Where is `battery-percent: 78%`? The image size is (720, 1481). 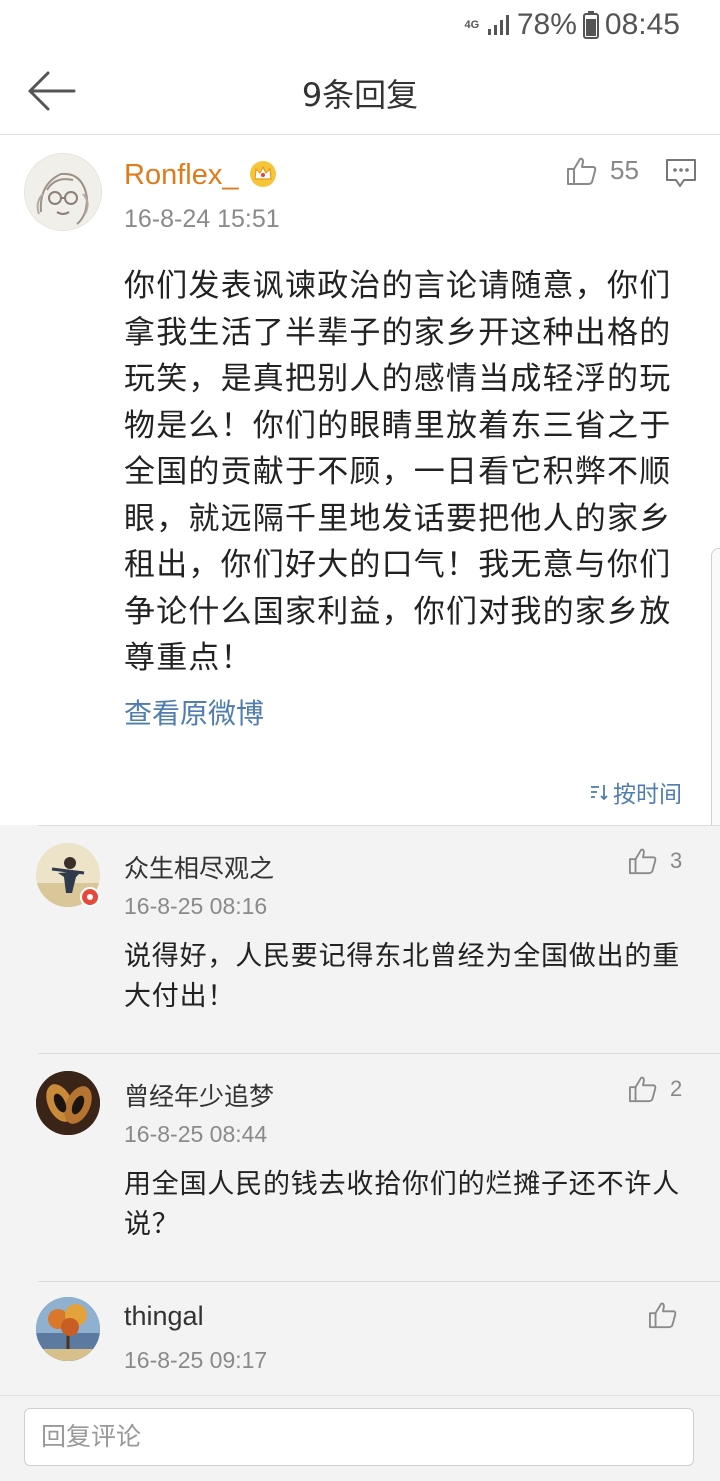
battery-percent: 78% is located at coordinates (546, 24).